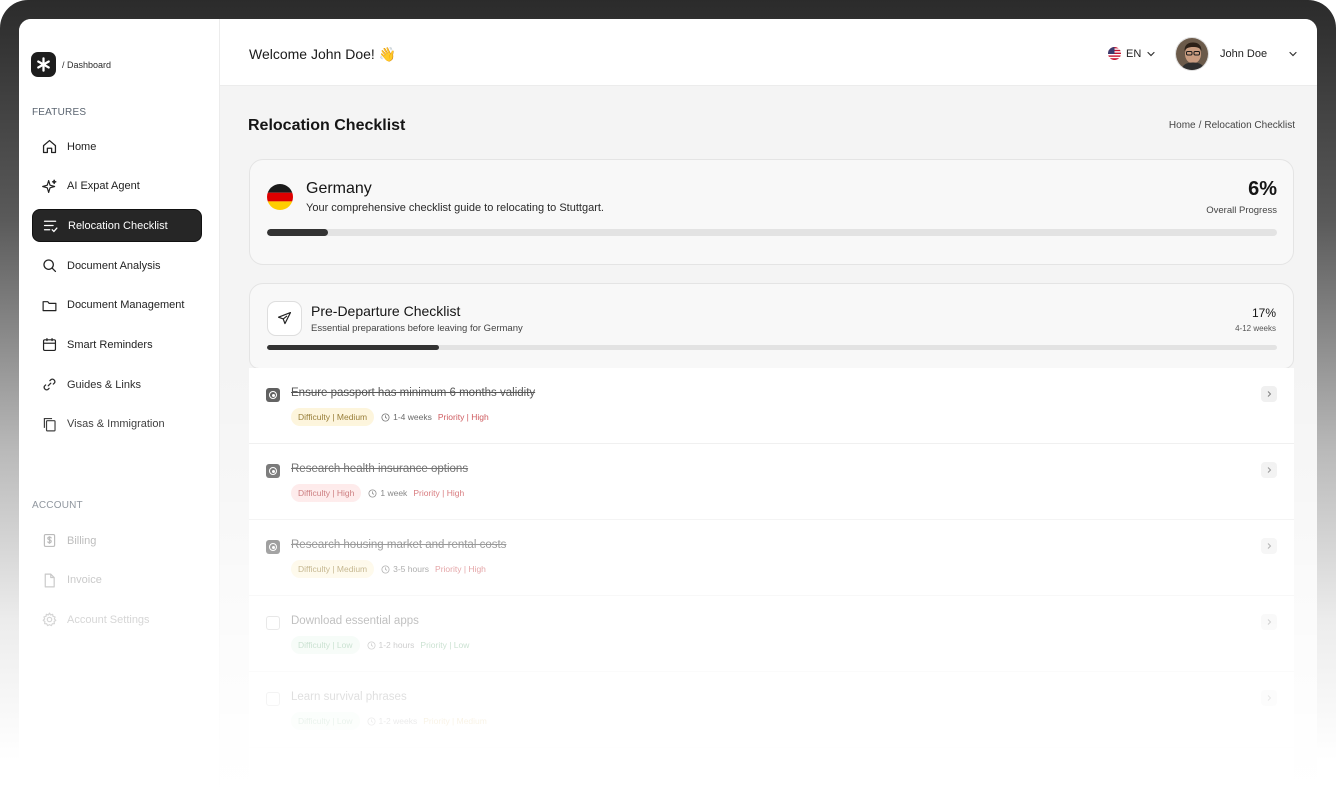 Image resolution: width=1336 pixels, height=800 pixels. What do you see at coordinates (117, 580) in the screenshot?
I see `sidebar-item-invoice: Invoice` at bounding box center [117, 580].